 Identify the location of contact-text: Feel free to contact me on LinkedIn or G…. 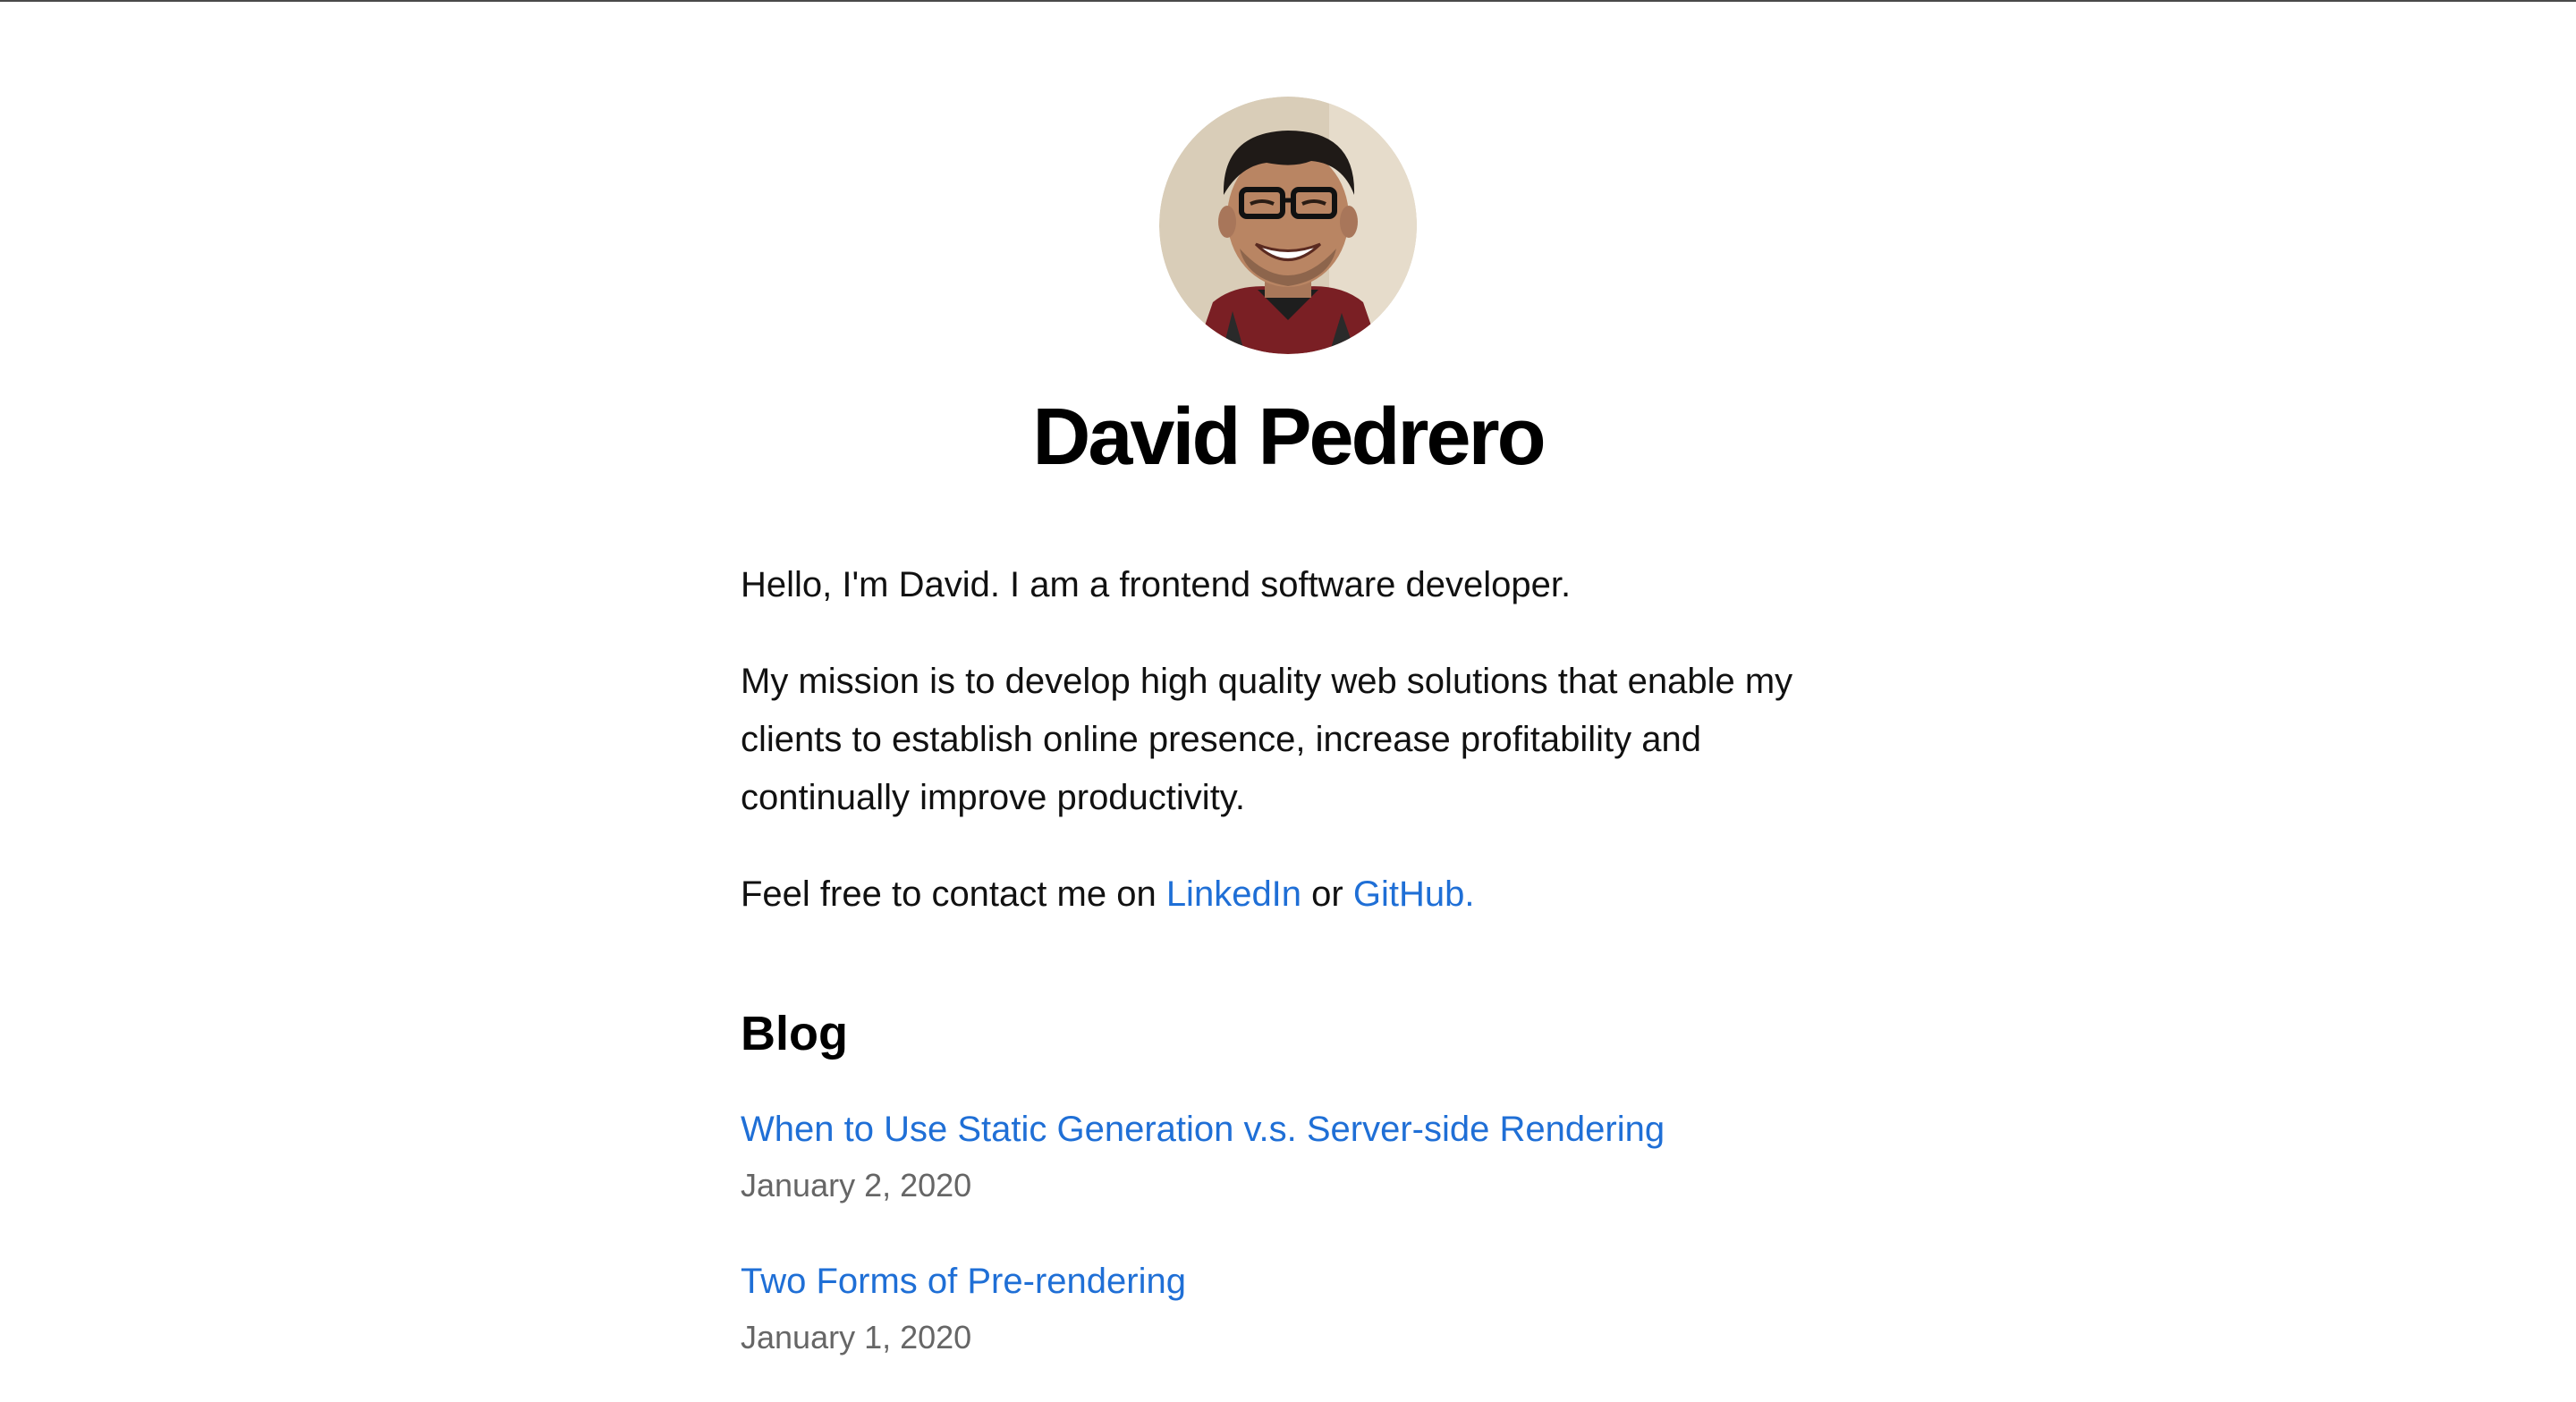
(1295, 895).